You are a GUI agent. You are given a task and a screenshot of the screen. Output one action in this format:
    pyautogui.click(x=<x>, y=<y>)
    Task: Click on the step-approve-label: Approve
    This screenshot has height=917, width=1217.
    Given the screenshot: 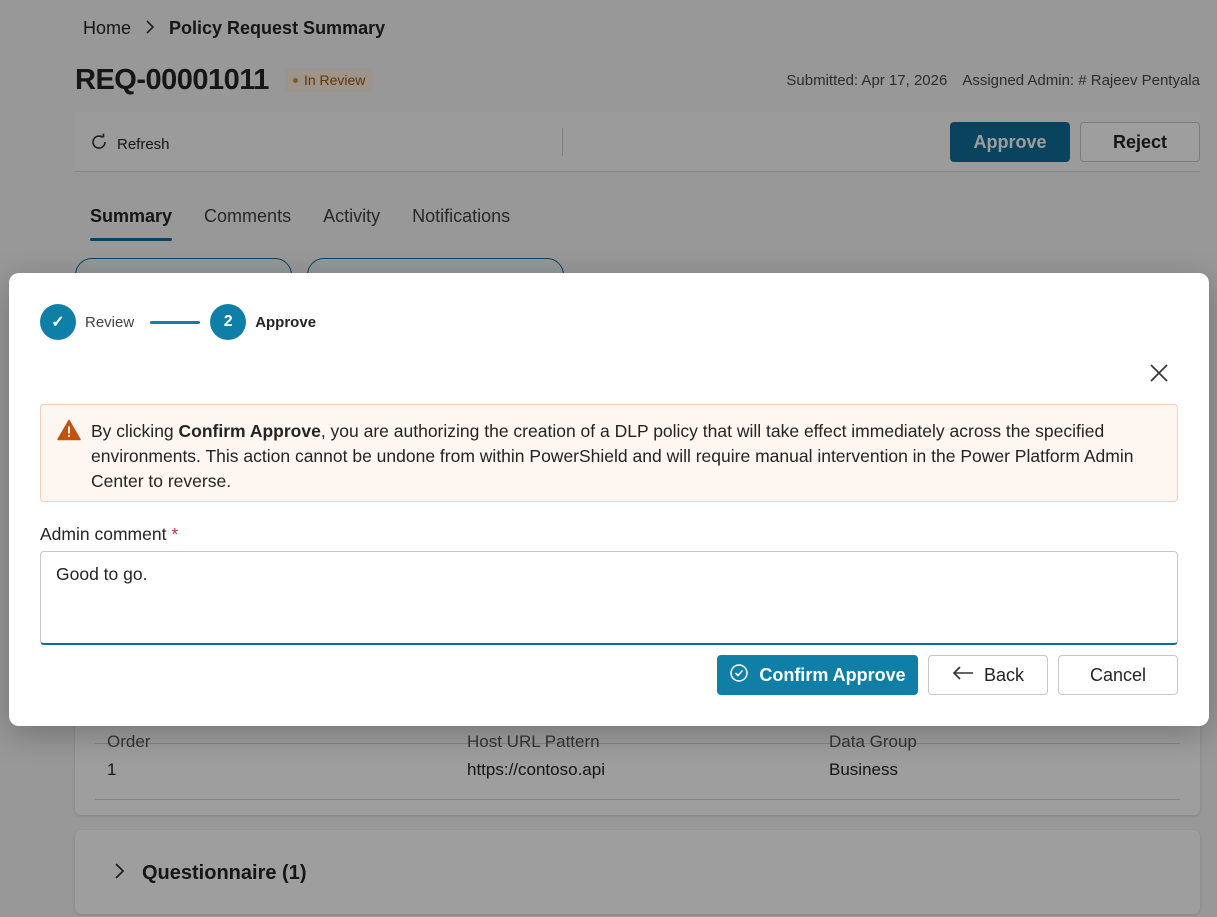 What is the action you would take?
    pyautogui.click(x=286, y=322)
    